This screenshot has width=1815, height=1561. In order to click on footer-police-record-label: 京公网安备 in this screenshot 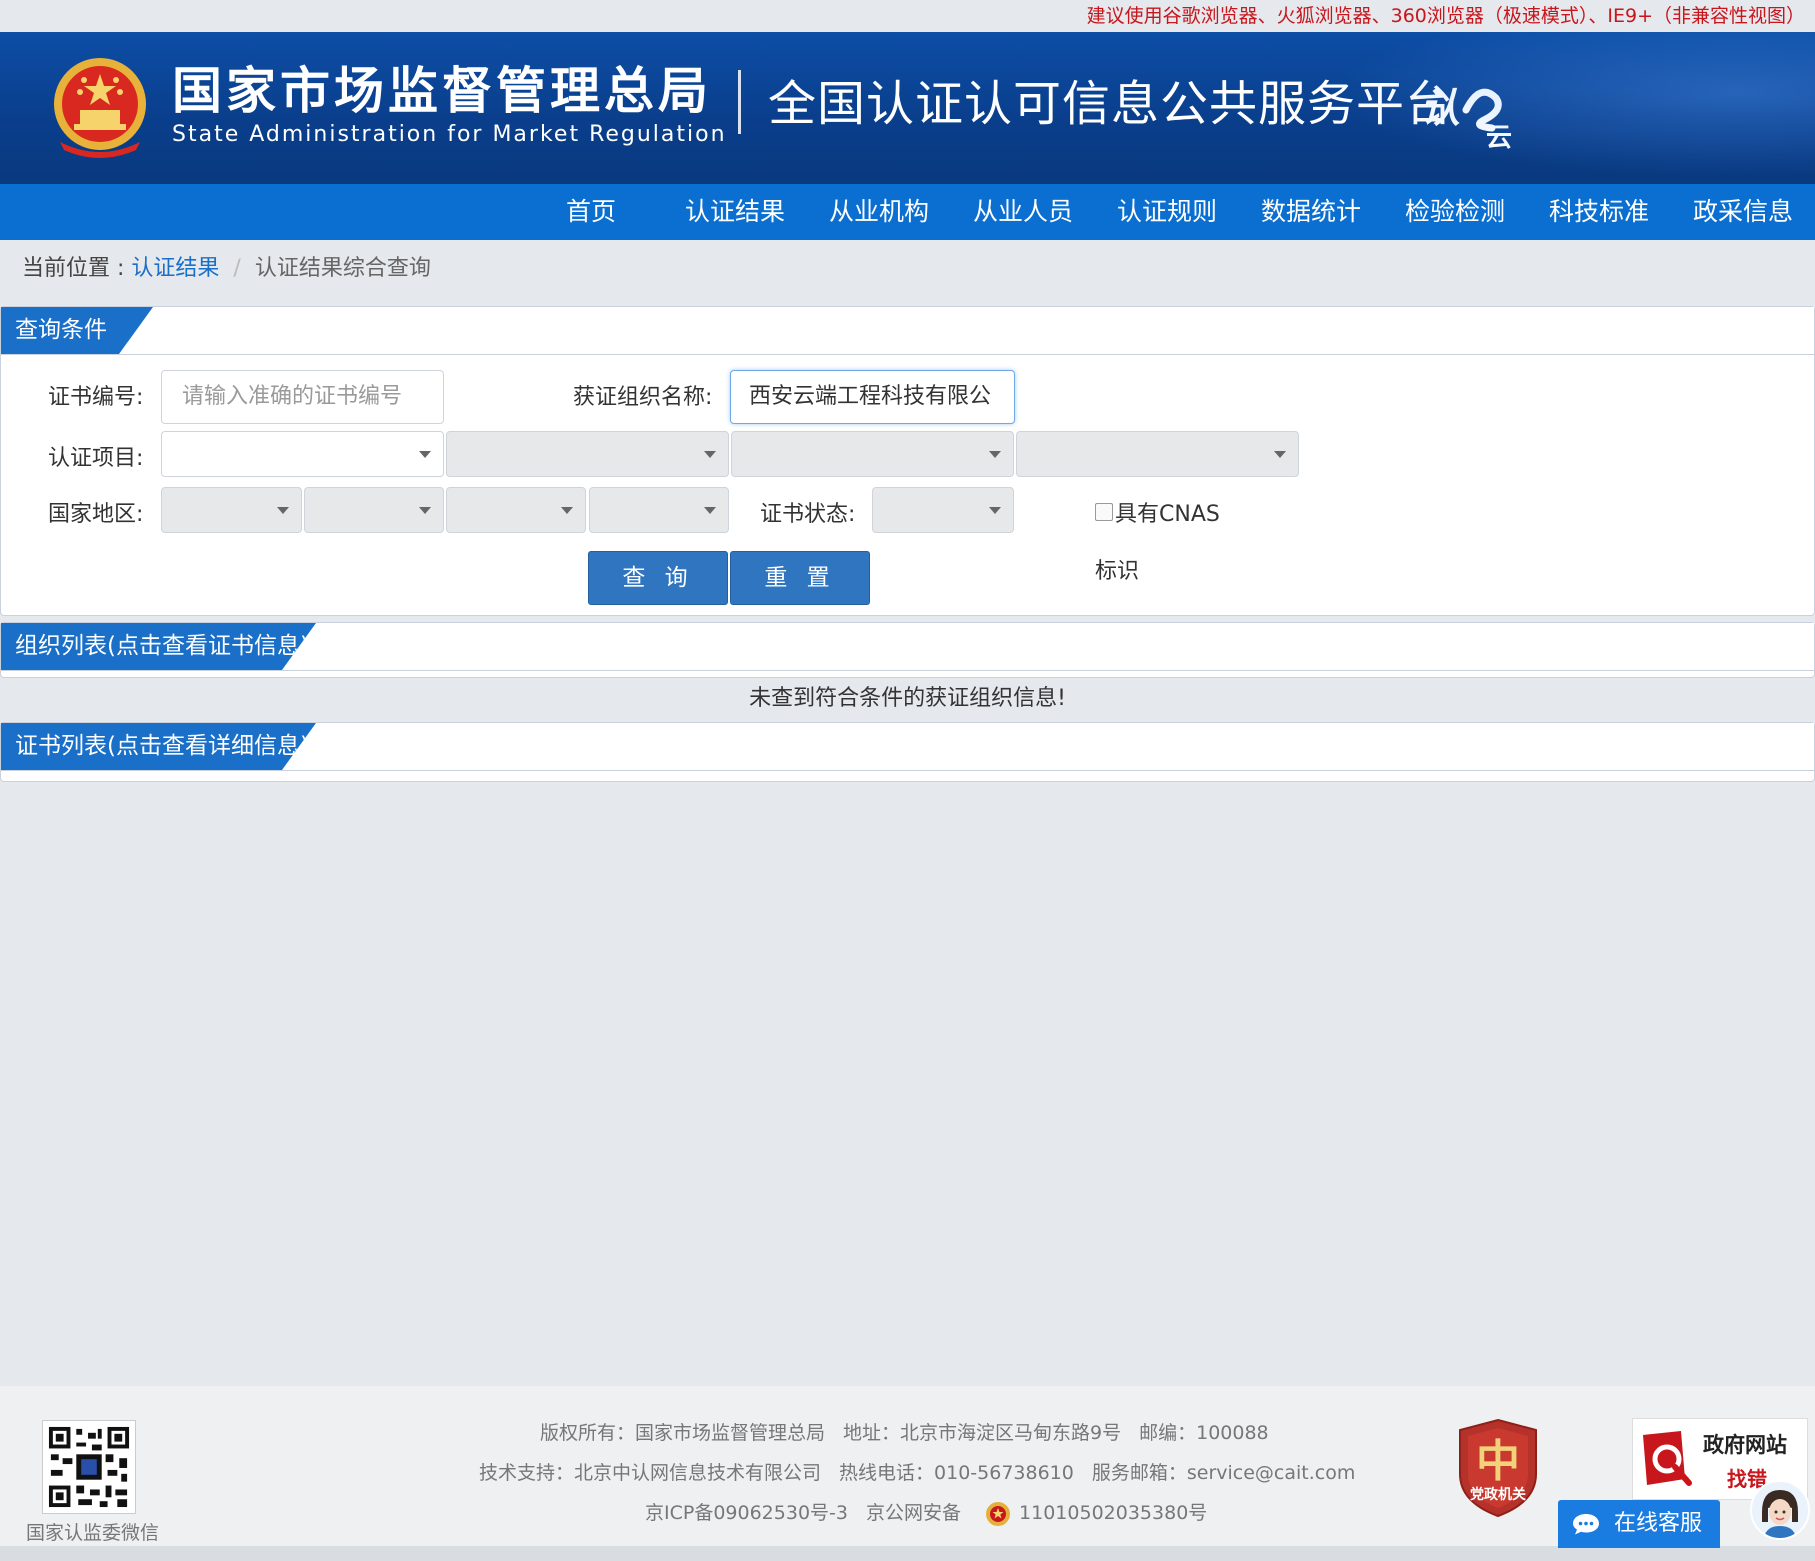, I will do `click(913, 1513)`.